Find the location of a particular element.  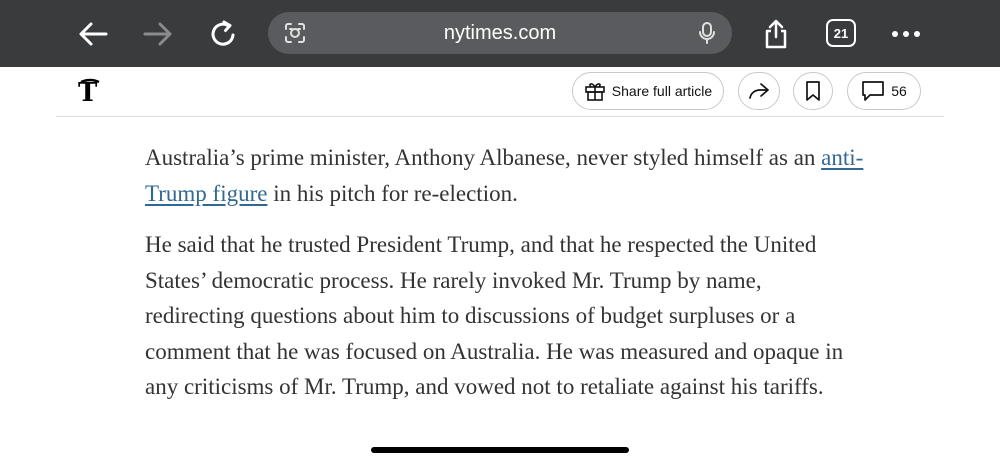

back-button is located at coordinates (93, 34).